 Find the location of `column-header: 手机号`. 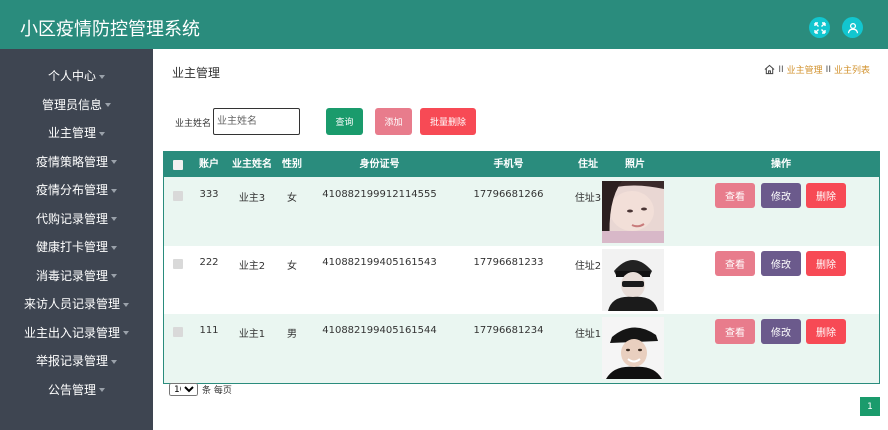

column-header: 手机号 is located at coordinates (508, 164).